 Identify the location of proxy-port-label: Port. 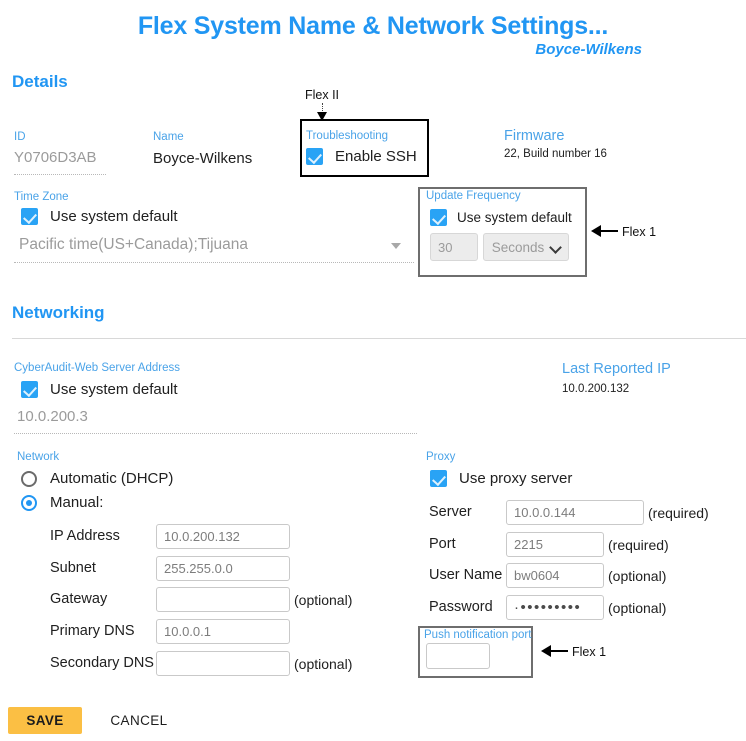
(442, 544).